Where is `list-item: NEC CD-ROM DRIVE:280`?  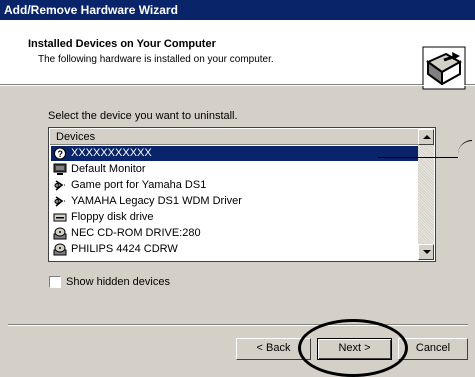 list-item: NEC CD-ROM DRIVE:280 is located at coordinates (235, 233).